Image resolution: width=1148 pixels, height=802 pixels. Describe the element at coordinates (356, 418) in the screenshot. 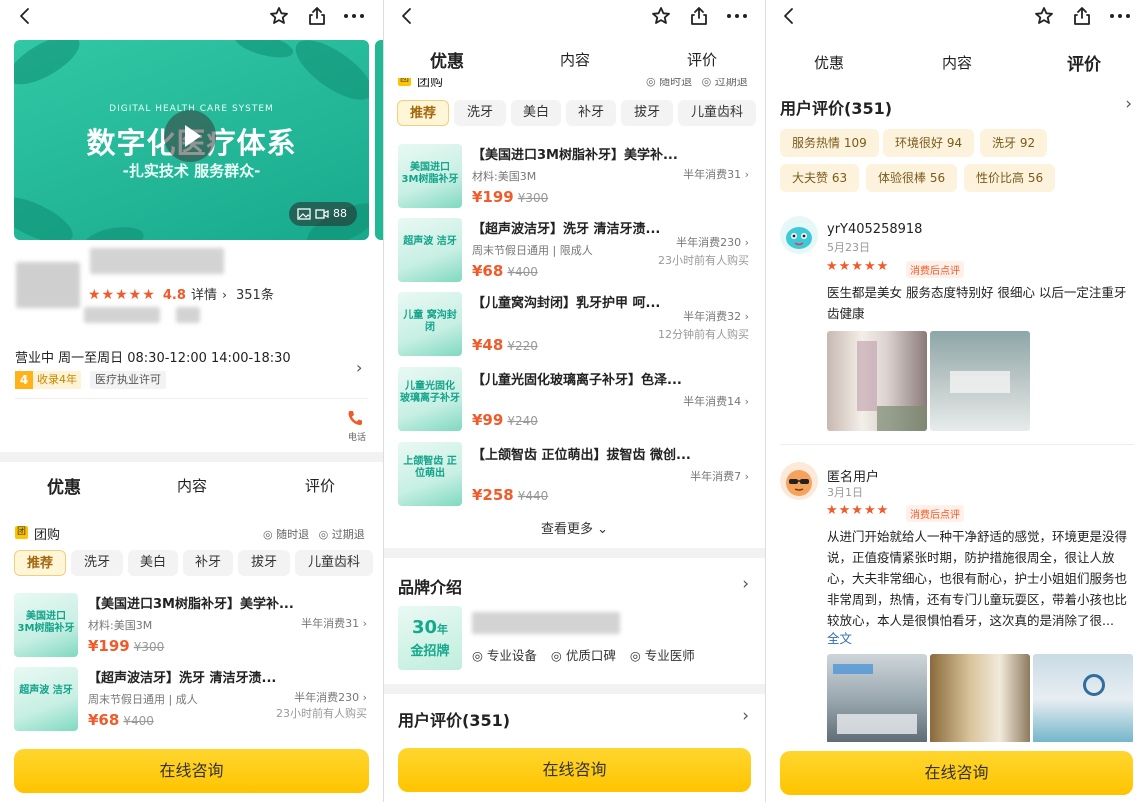

I see `phone-icon` at that location.